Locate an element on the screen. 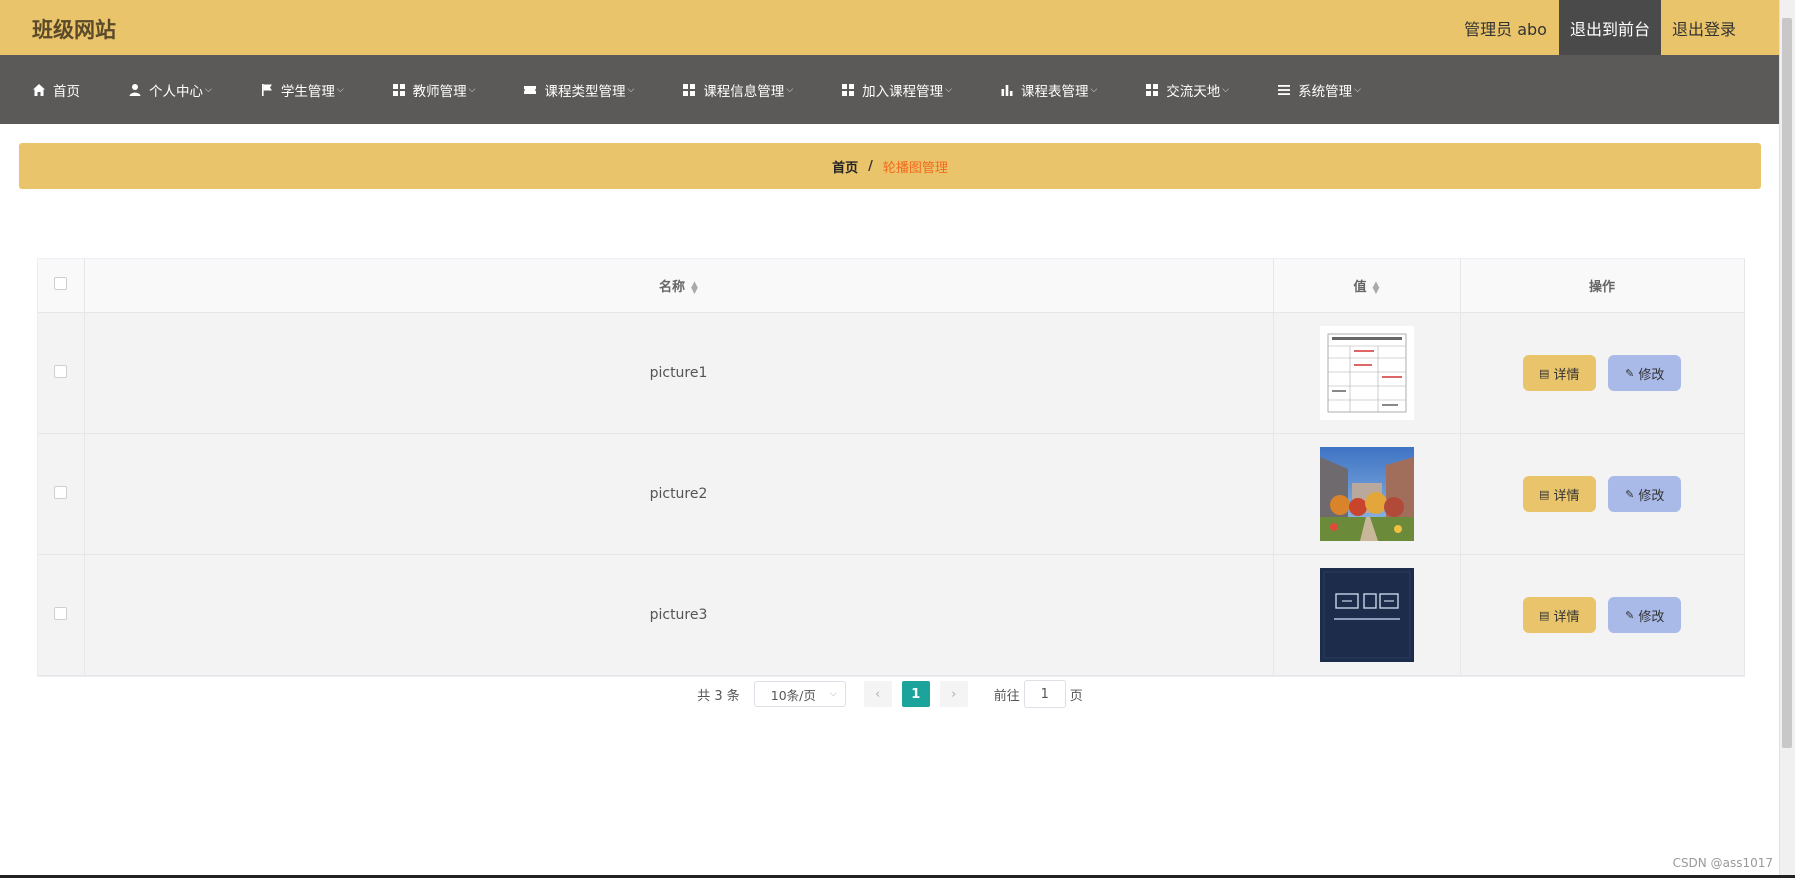 This screenshot has width=1795, height=878. page-size-value: 10条/页 is located at coordinates (793, 695).